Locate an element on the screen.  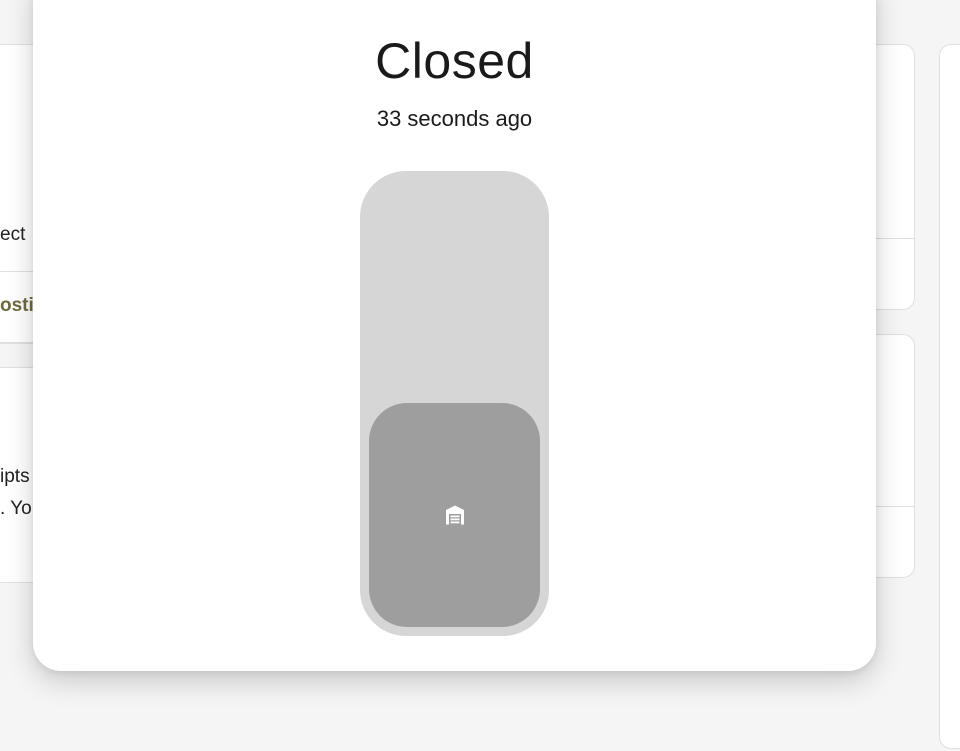
garage-icon is located at coordinates (455, 515).